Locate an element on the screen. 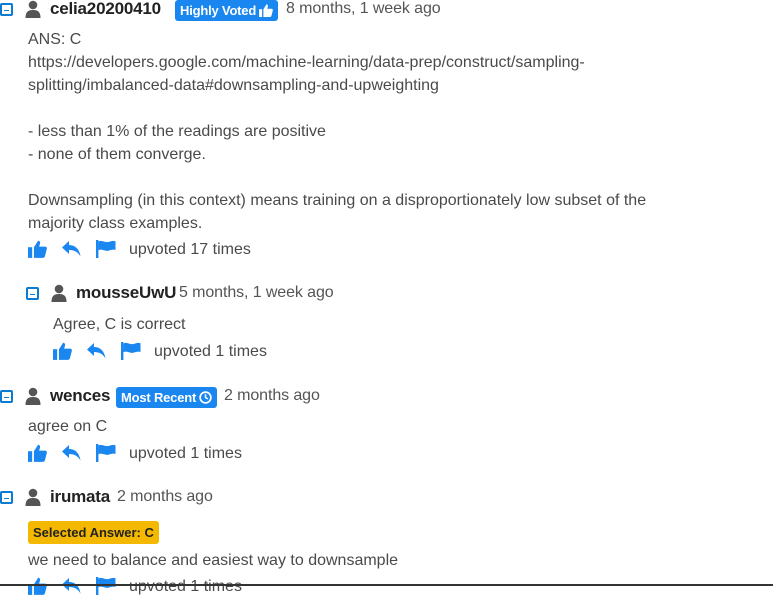 The image size is (773, 597). comment-line: Agree, C is correct is located at coordinates (119, 324).